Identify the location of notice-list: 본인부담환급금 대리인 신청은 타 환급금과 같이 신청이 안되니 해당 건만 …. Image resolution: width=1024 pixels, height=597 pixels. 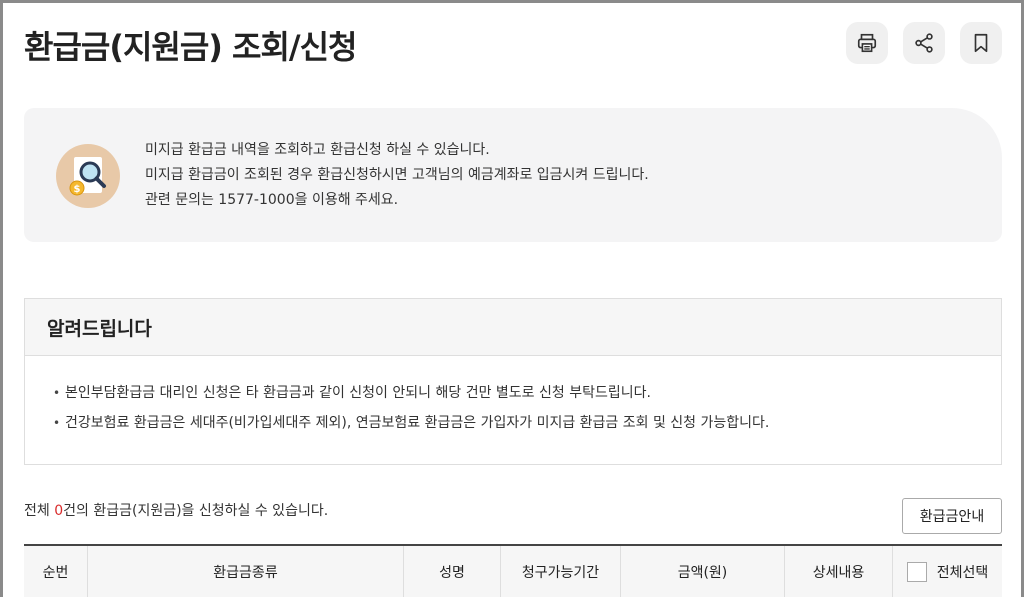
(513, 397).